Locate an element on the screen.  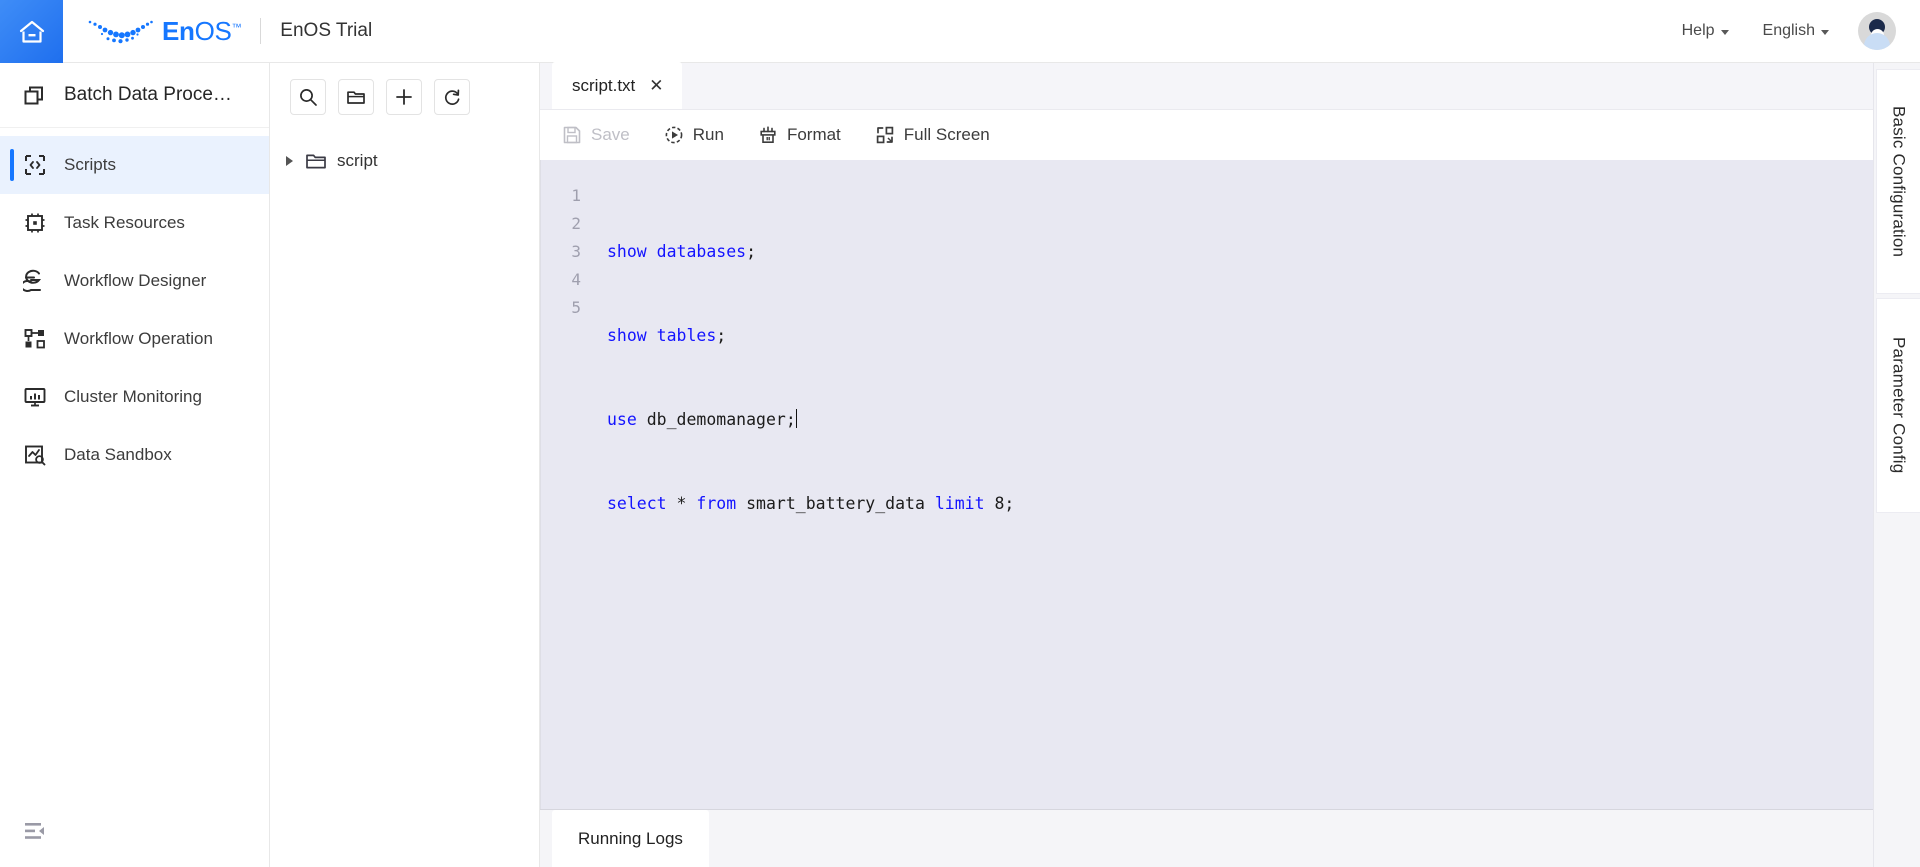
header-spacer is located at coordinates (1018, 31).